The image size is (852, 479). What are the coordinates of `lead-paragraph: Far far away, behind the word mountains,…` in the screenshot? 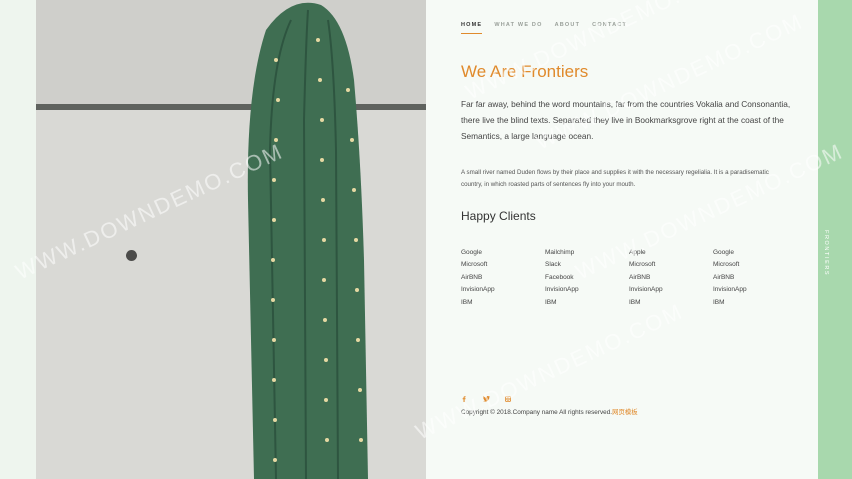 It's located at (626, 120).